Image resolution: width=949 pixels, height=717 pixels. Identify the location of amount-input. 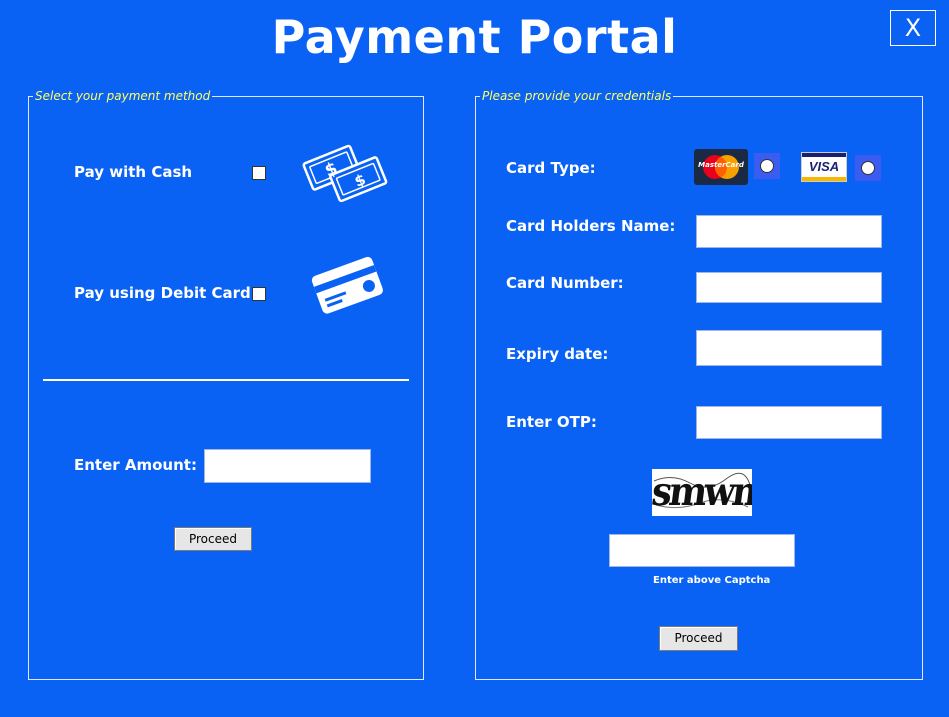
(287, 466).